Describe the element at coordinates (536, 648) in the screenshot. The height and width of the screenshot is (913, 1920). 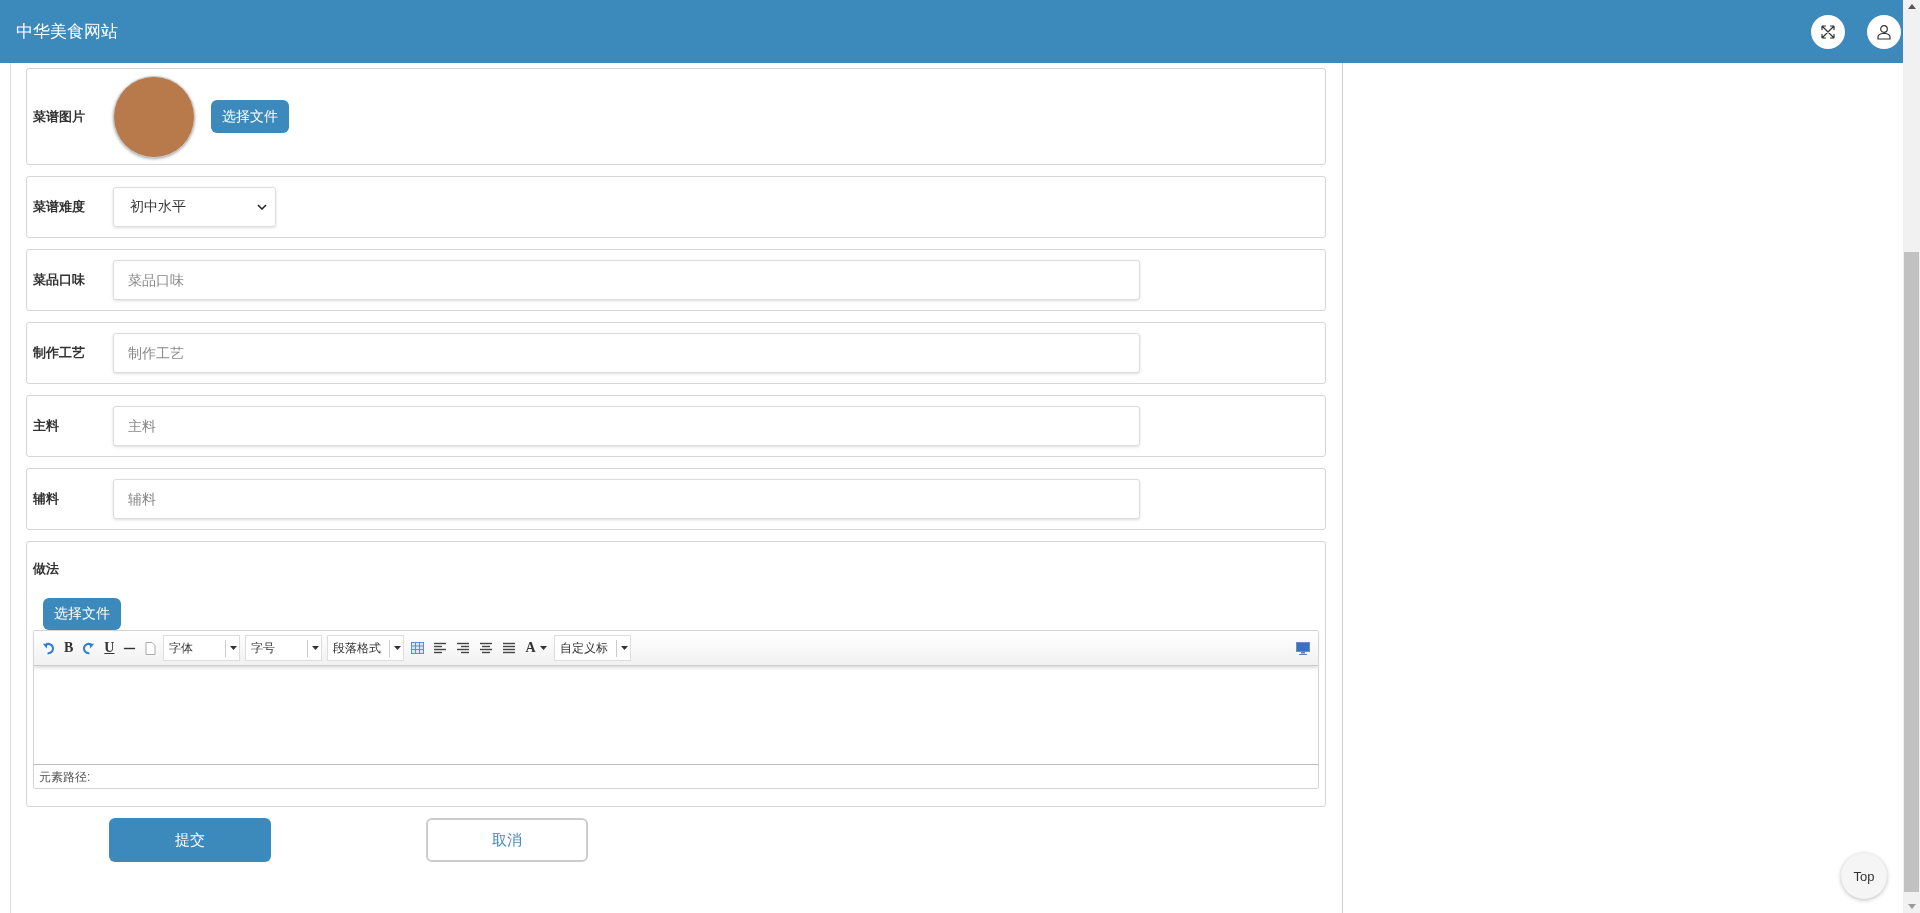
I see `font-color-button: A` at that location.